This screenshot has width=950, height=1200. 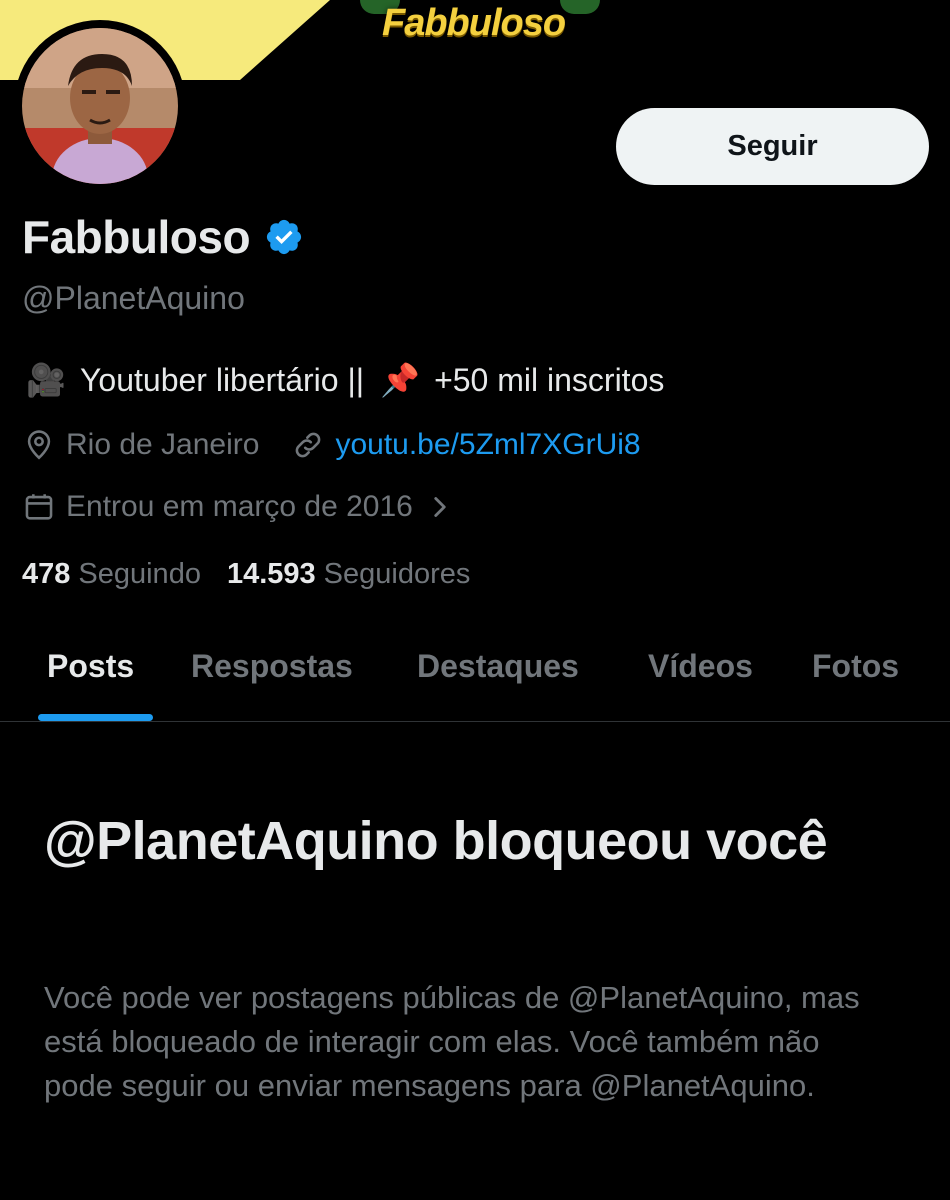 I want to click on location-text: Rio de Janeiro, so click(x=163, y=444).